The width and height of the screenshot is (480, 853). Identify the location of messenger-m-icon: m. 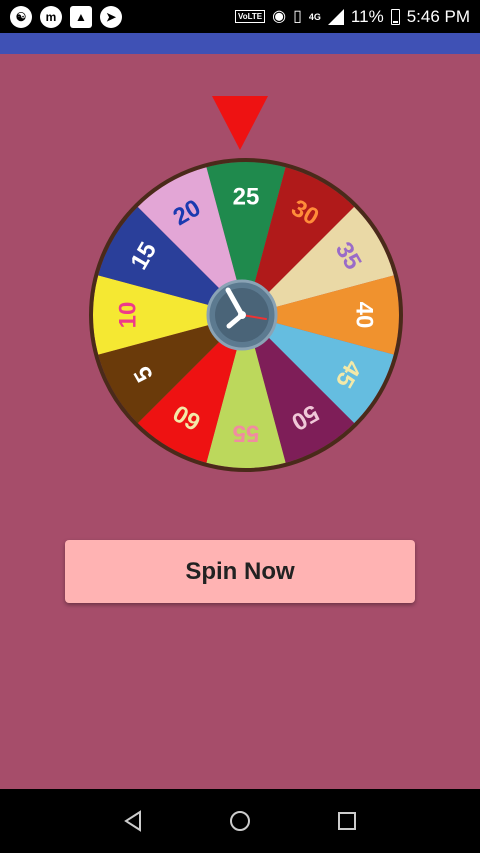
(51, 16).